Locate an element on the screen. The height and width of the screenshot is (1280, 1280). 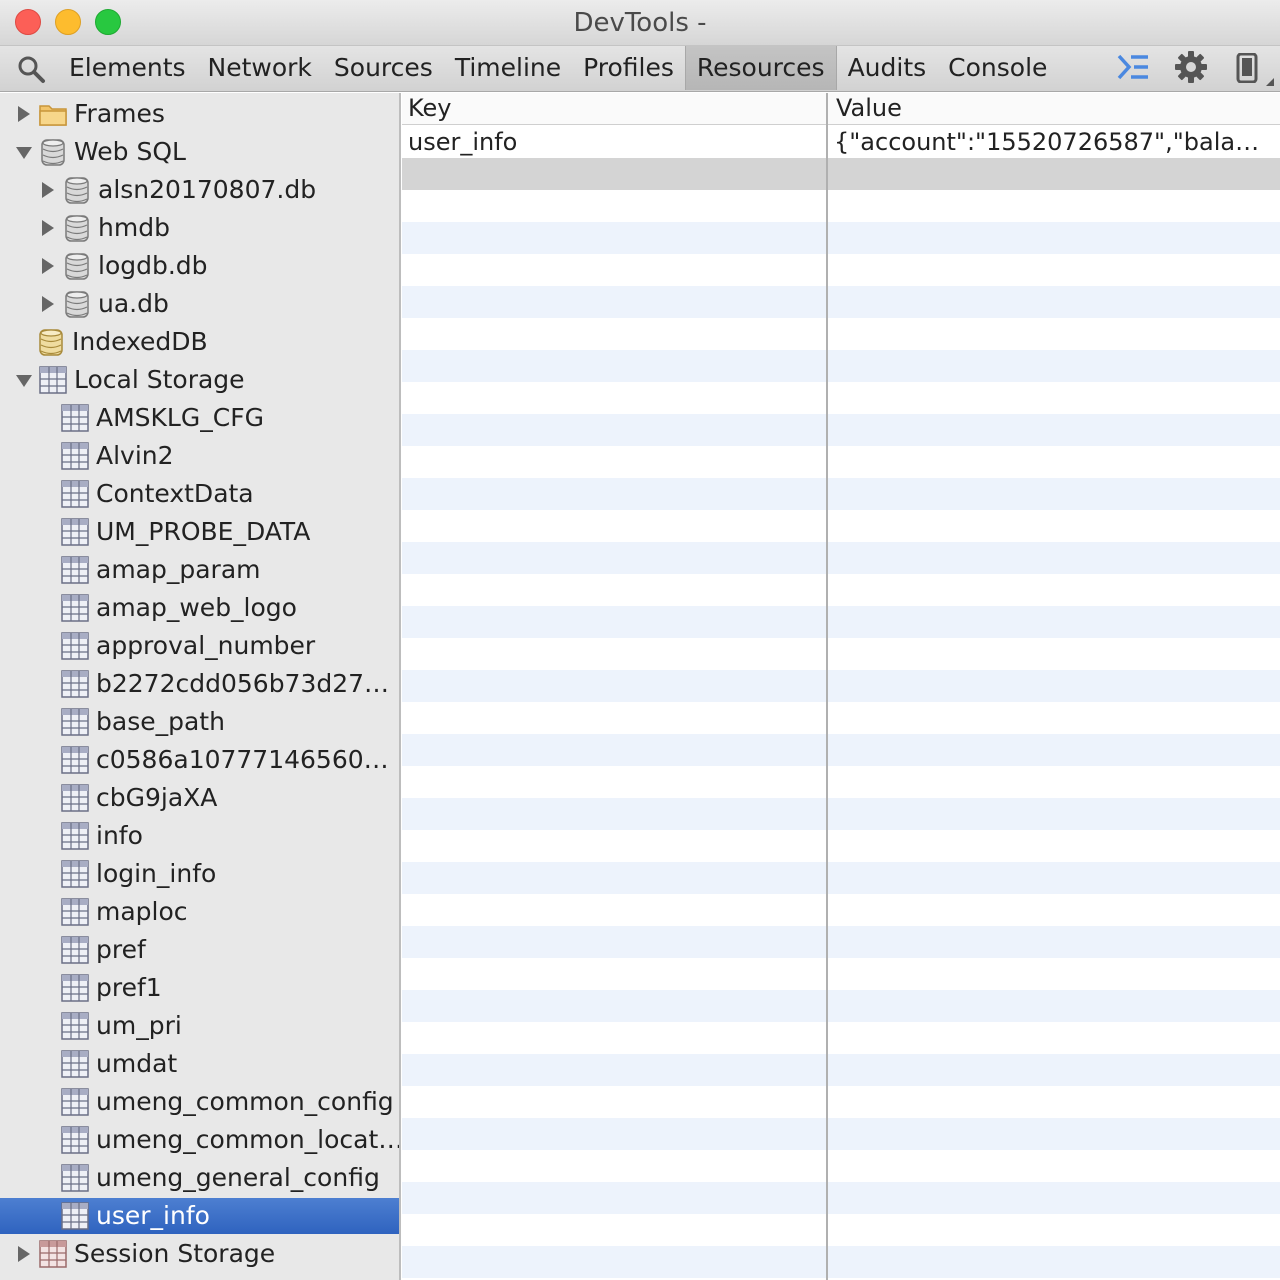
value-column-header: Value is located at coordinates (869, 108).